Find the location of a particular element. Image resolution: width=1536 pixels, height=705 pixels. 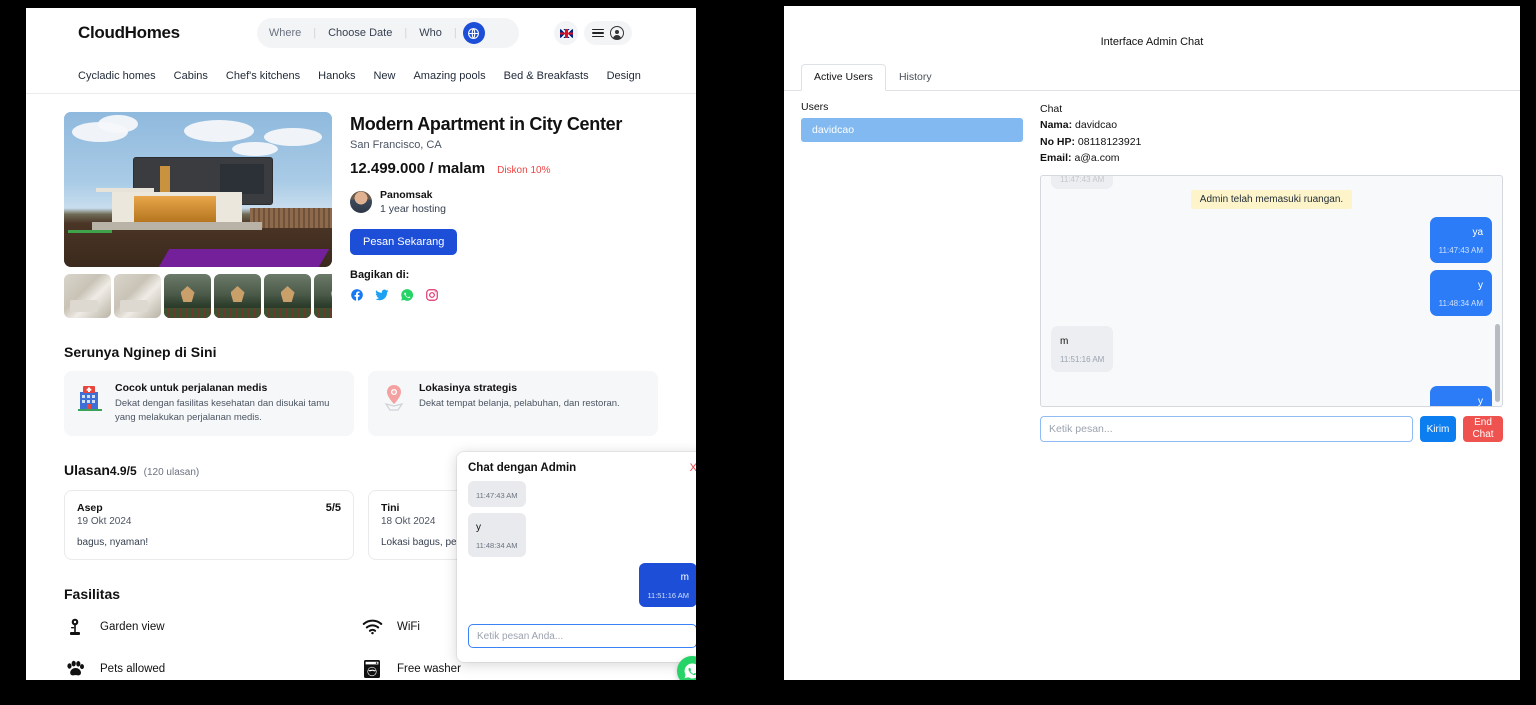

chat-widget-message-0: 11:47:43 AM is located at coordinates (582, 494).